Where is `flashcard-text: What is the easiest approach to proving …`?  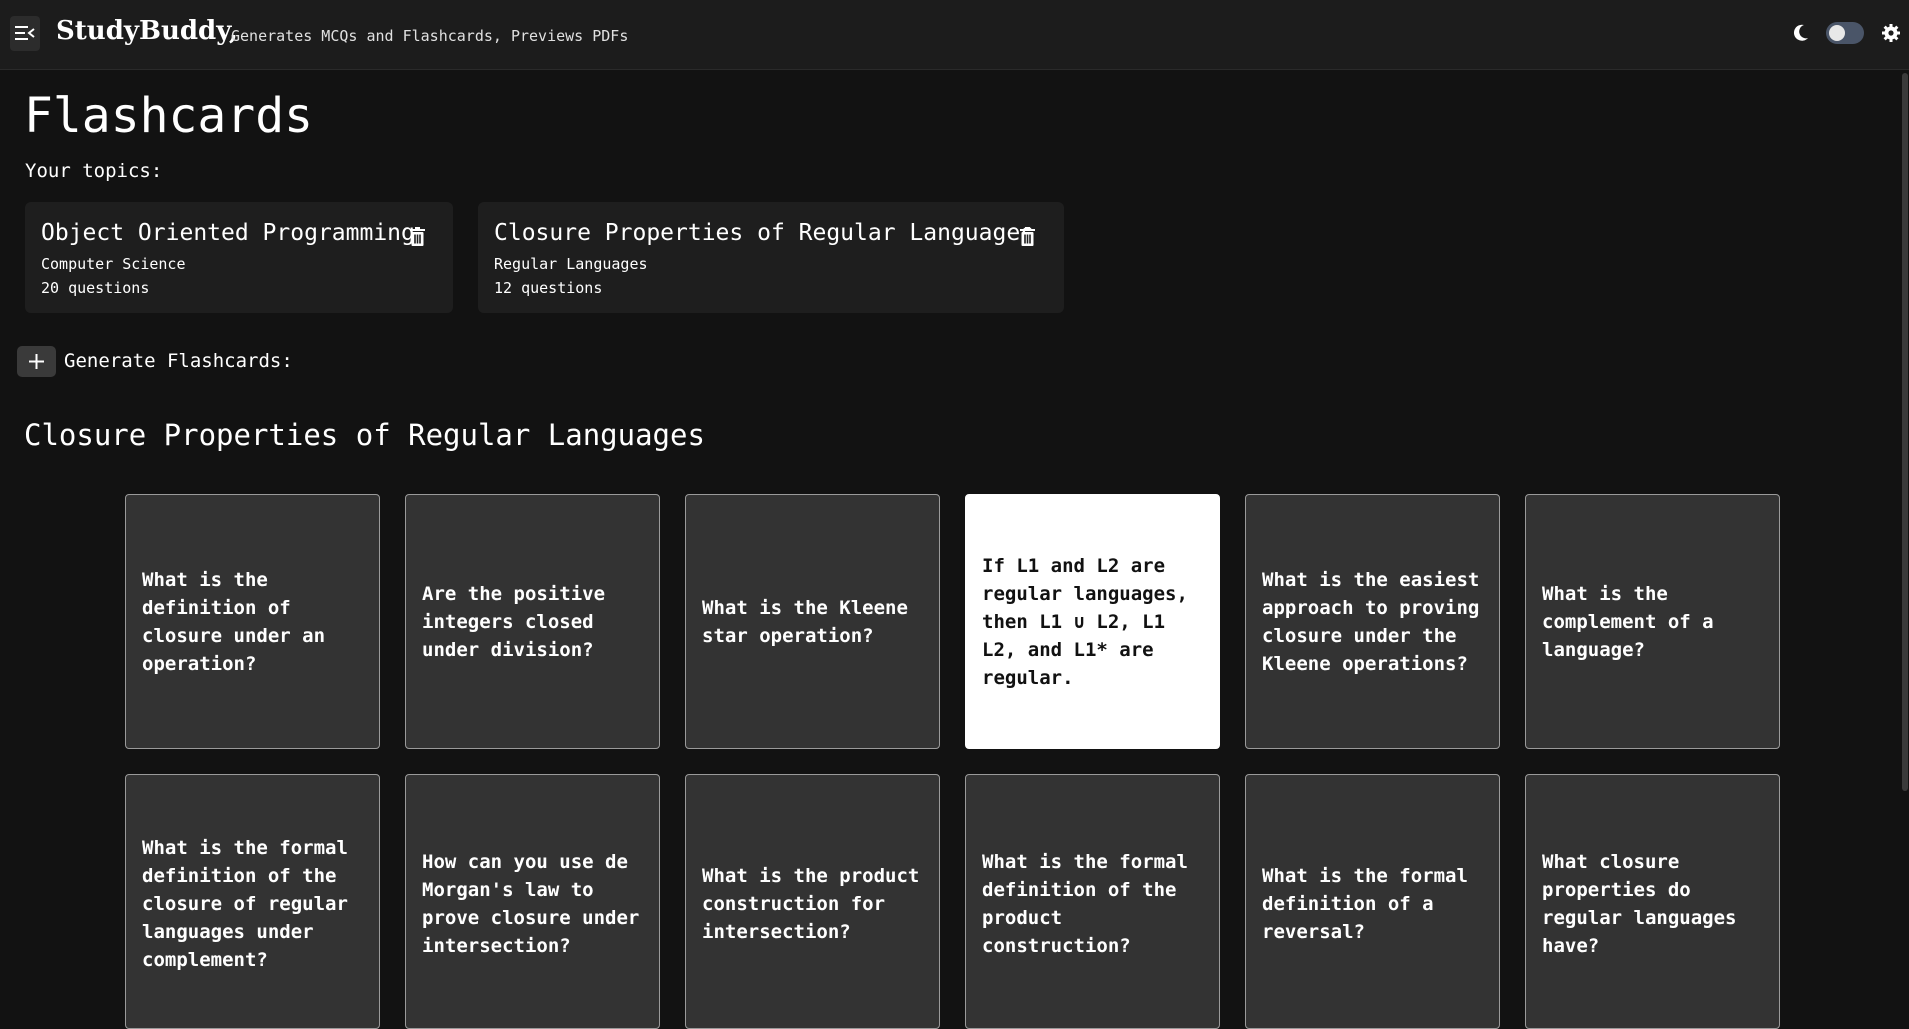
flashcard-text: What is the easiest approach to proving … is located at coordinates (1371, 621).